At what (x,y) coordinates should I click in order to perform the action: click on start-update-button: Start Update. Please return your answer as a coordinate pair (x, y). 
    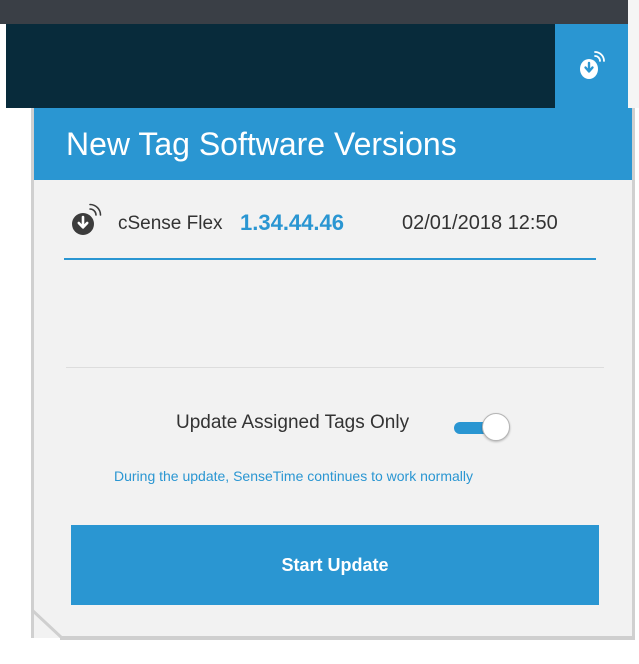
    Looking at the image, I should click on (335, 565).